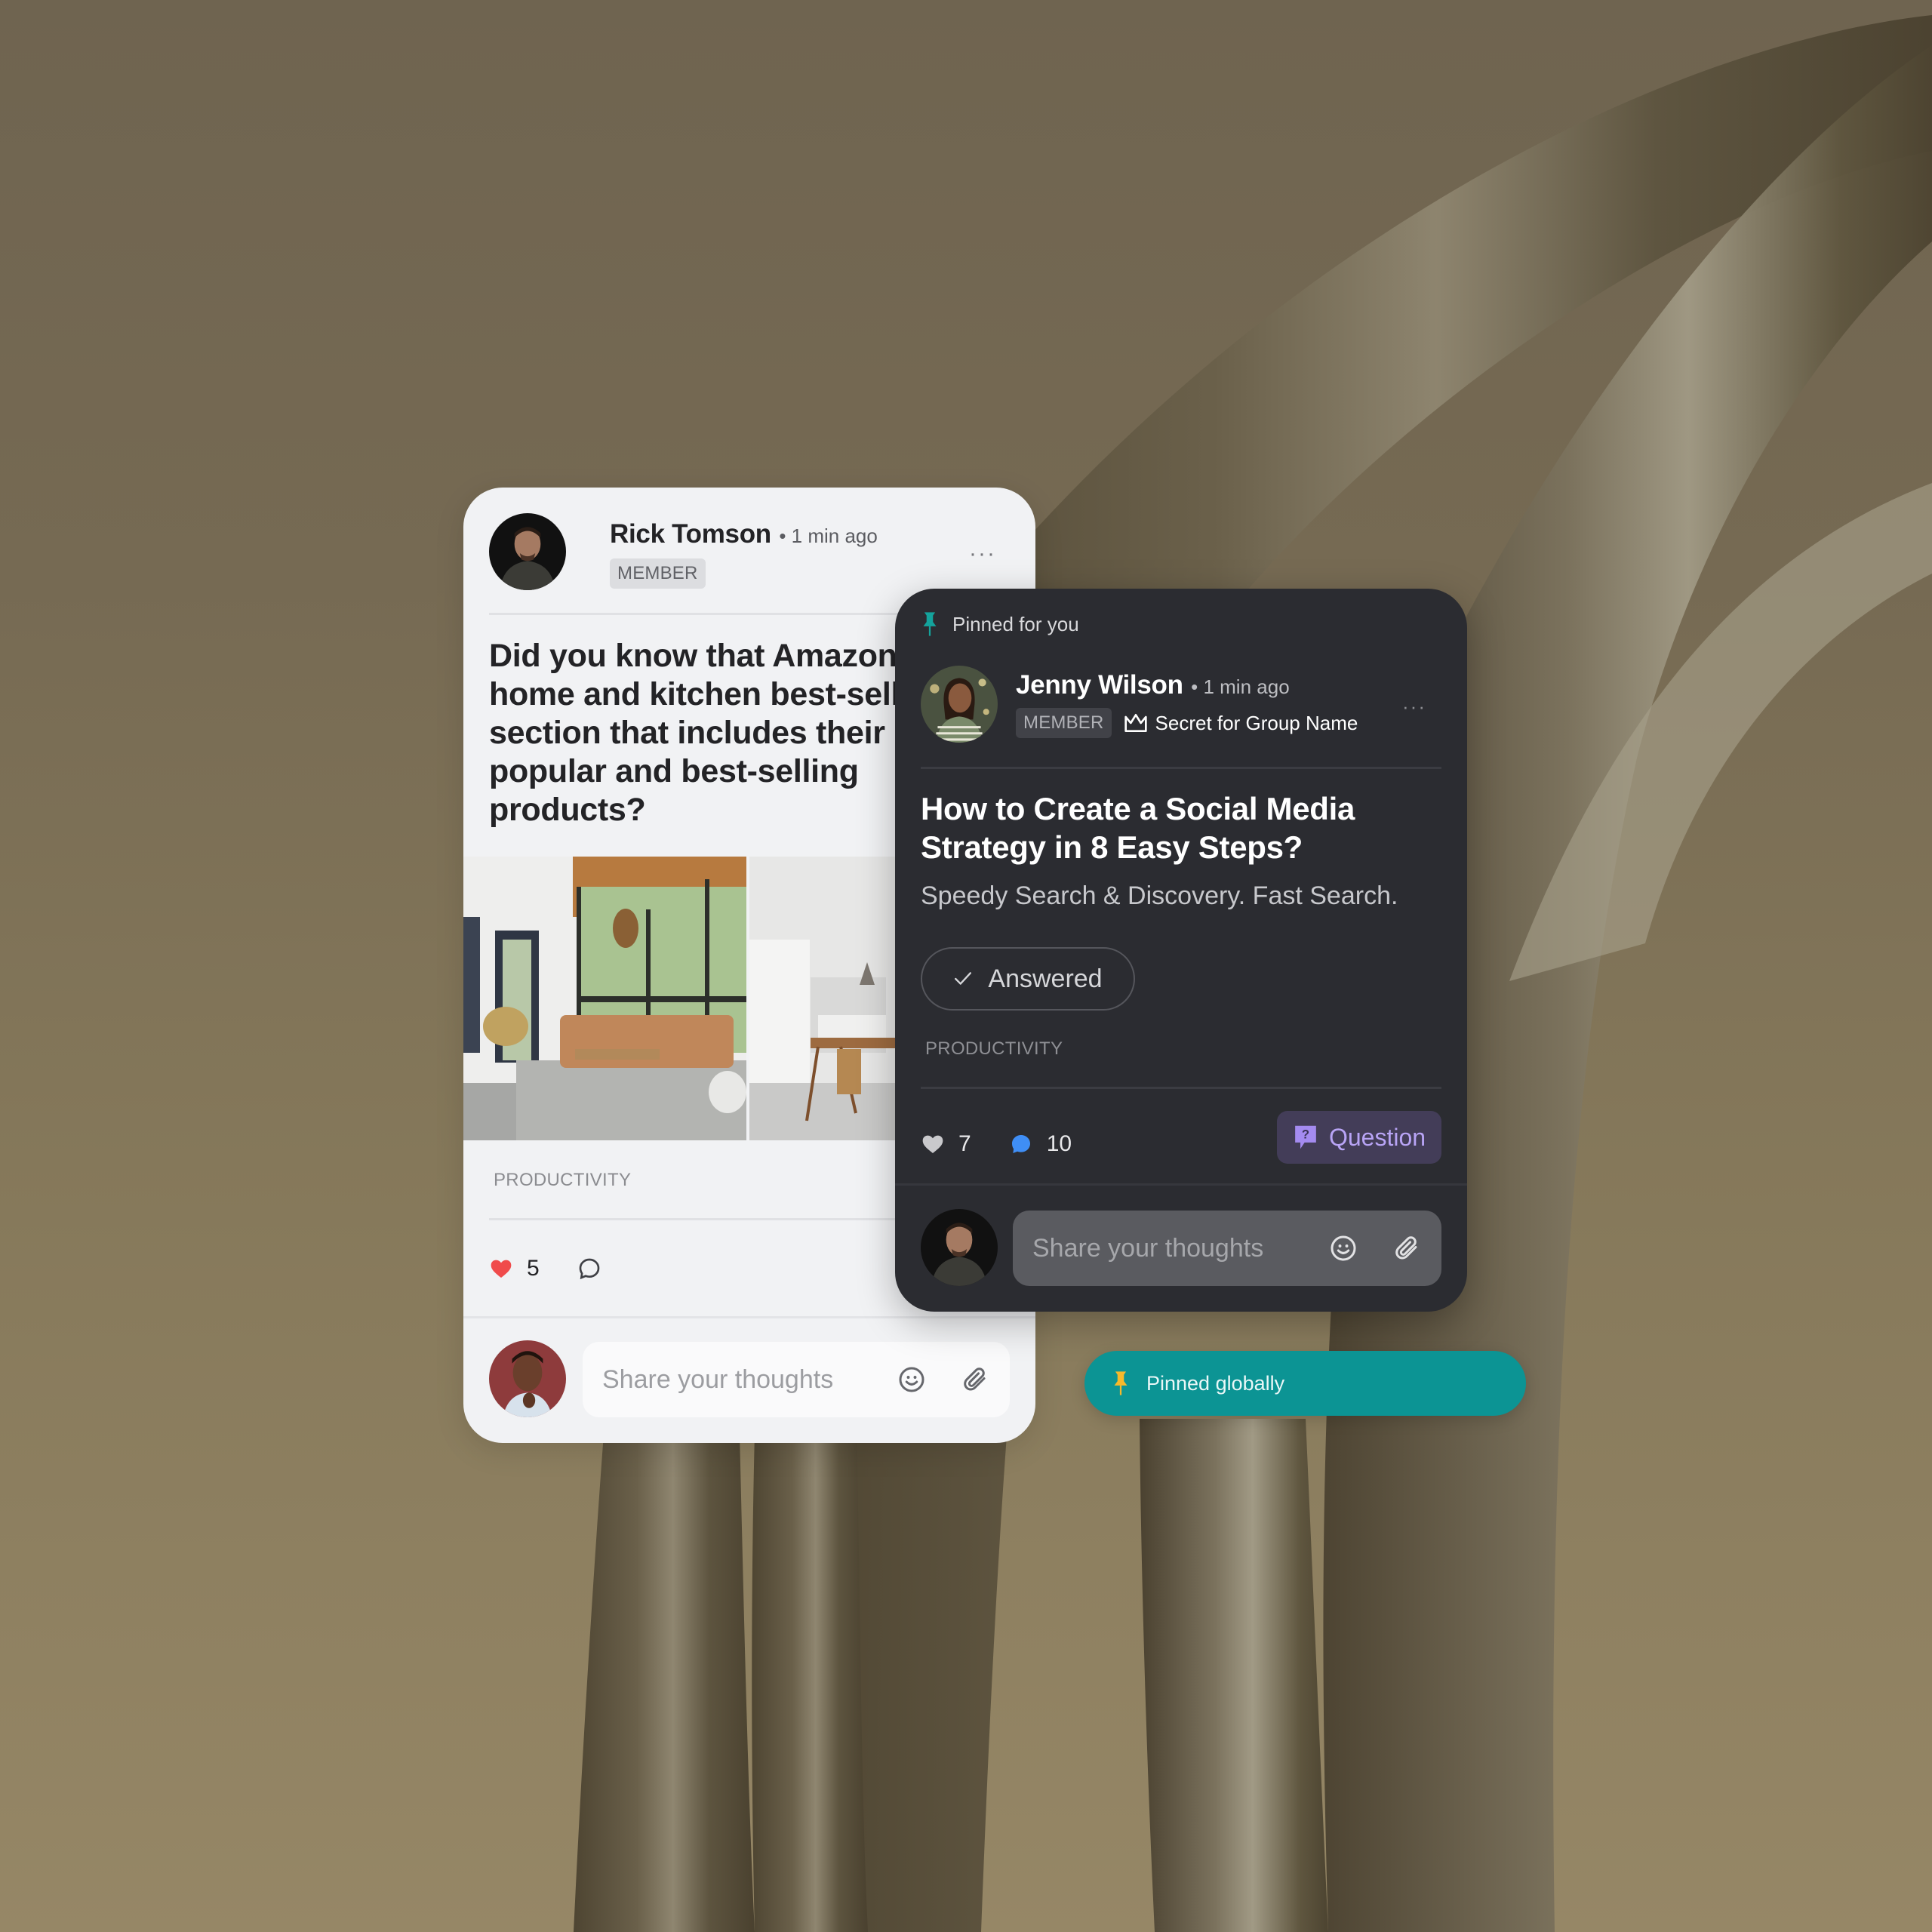 This screenshot has height=1932, width=1932. I want to click on comment-outline-icon, so click(589, 1269).